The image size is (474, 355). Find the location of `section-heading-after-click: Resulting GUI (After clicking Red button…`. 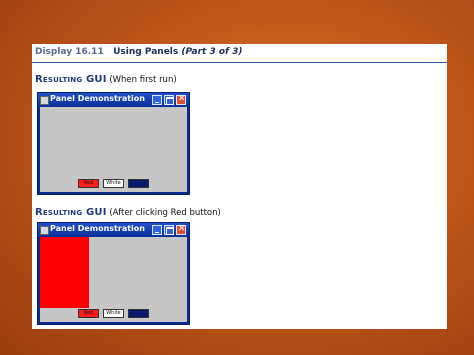

section-heading-after-click: Resulting GUI (After clicking Red button… is located at coordinates (128, 212).